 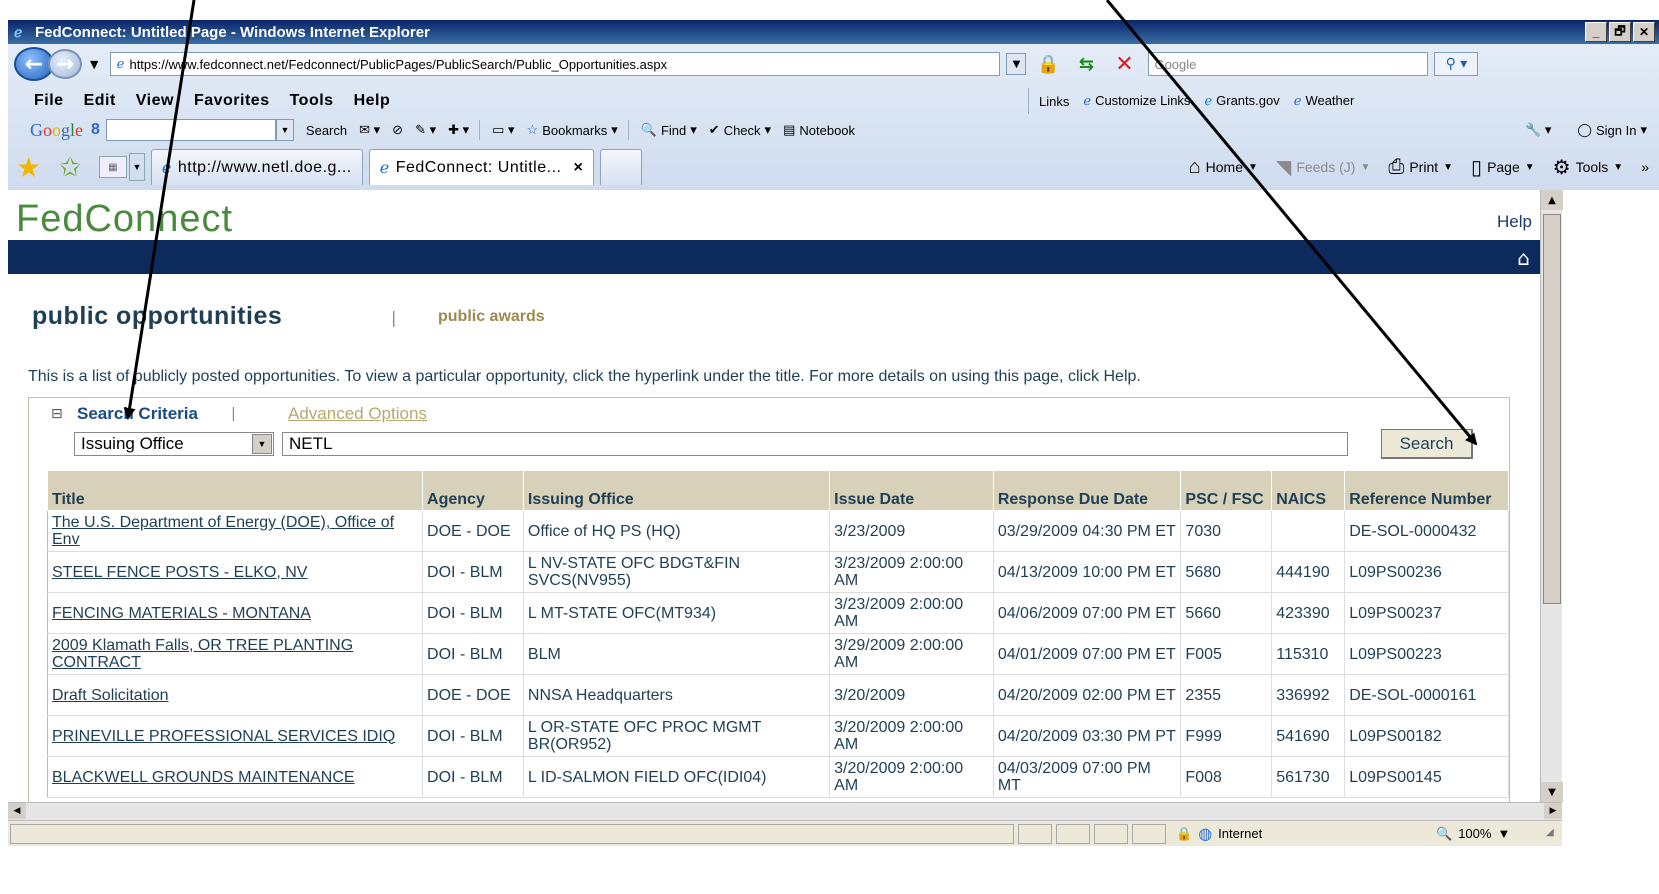 What do you see at coordinates (95, 130) in the screenshot?
I see `google-eight-button: 8` at bounding box center [95, 130].